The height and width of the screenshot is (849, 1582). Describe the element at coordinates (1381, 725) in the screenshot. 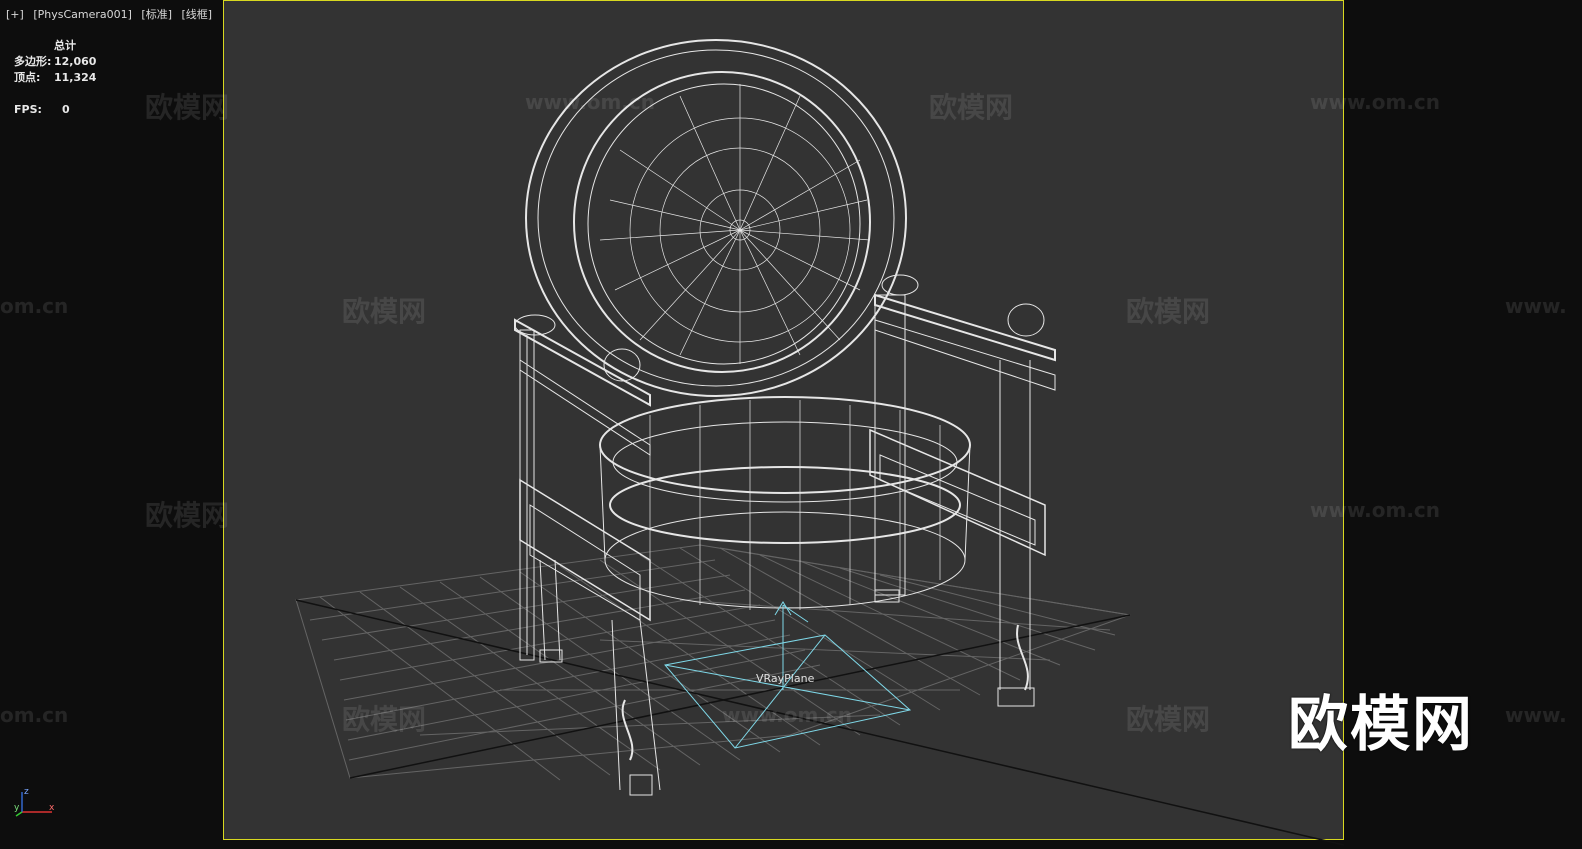

I see `brand-watermark: 欧模网` at that location.